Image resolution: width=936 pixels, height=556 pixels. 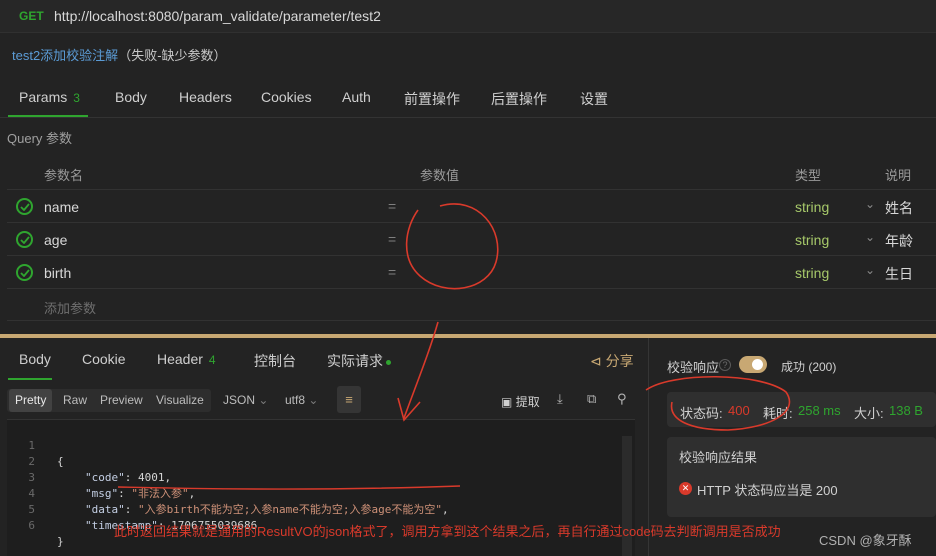 What do you see at coordinates (61, 207) in the screenshot?
I see `param-name: name` at bounding box center [61, 207].